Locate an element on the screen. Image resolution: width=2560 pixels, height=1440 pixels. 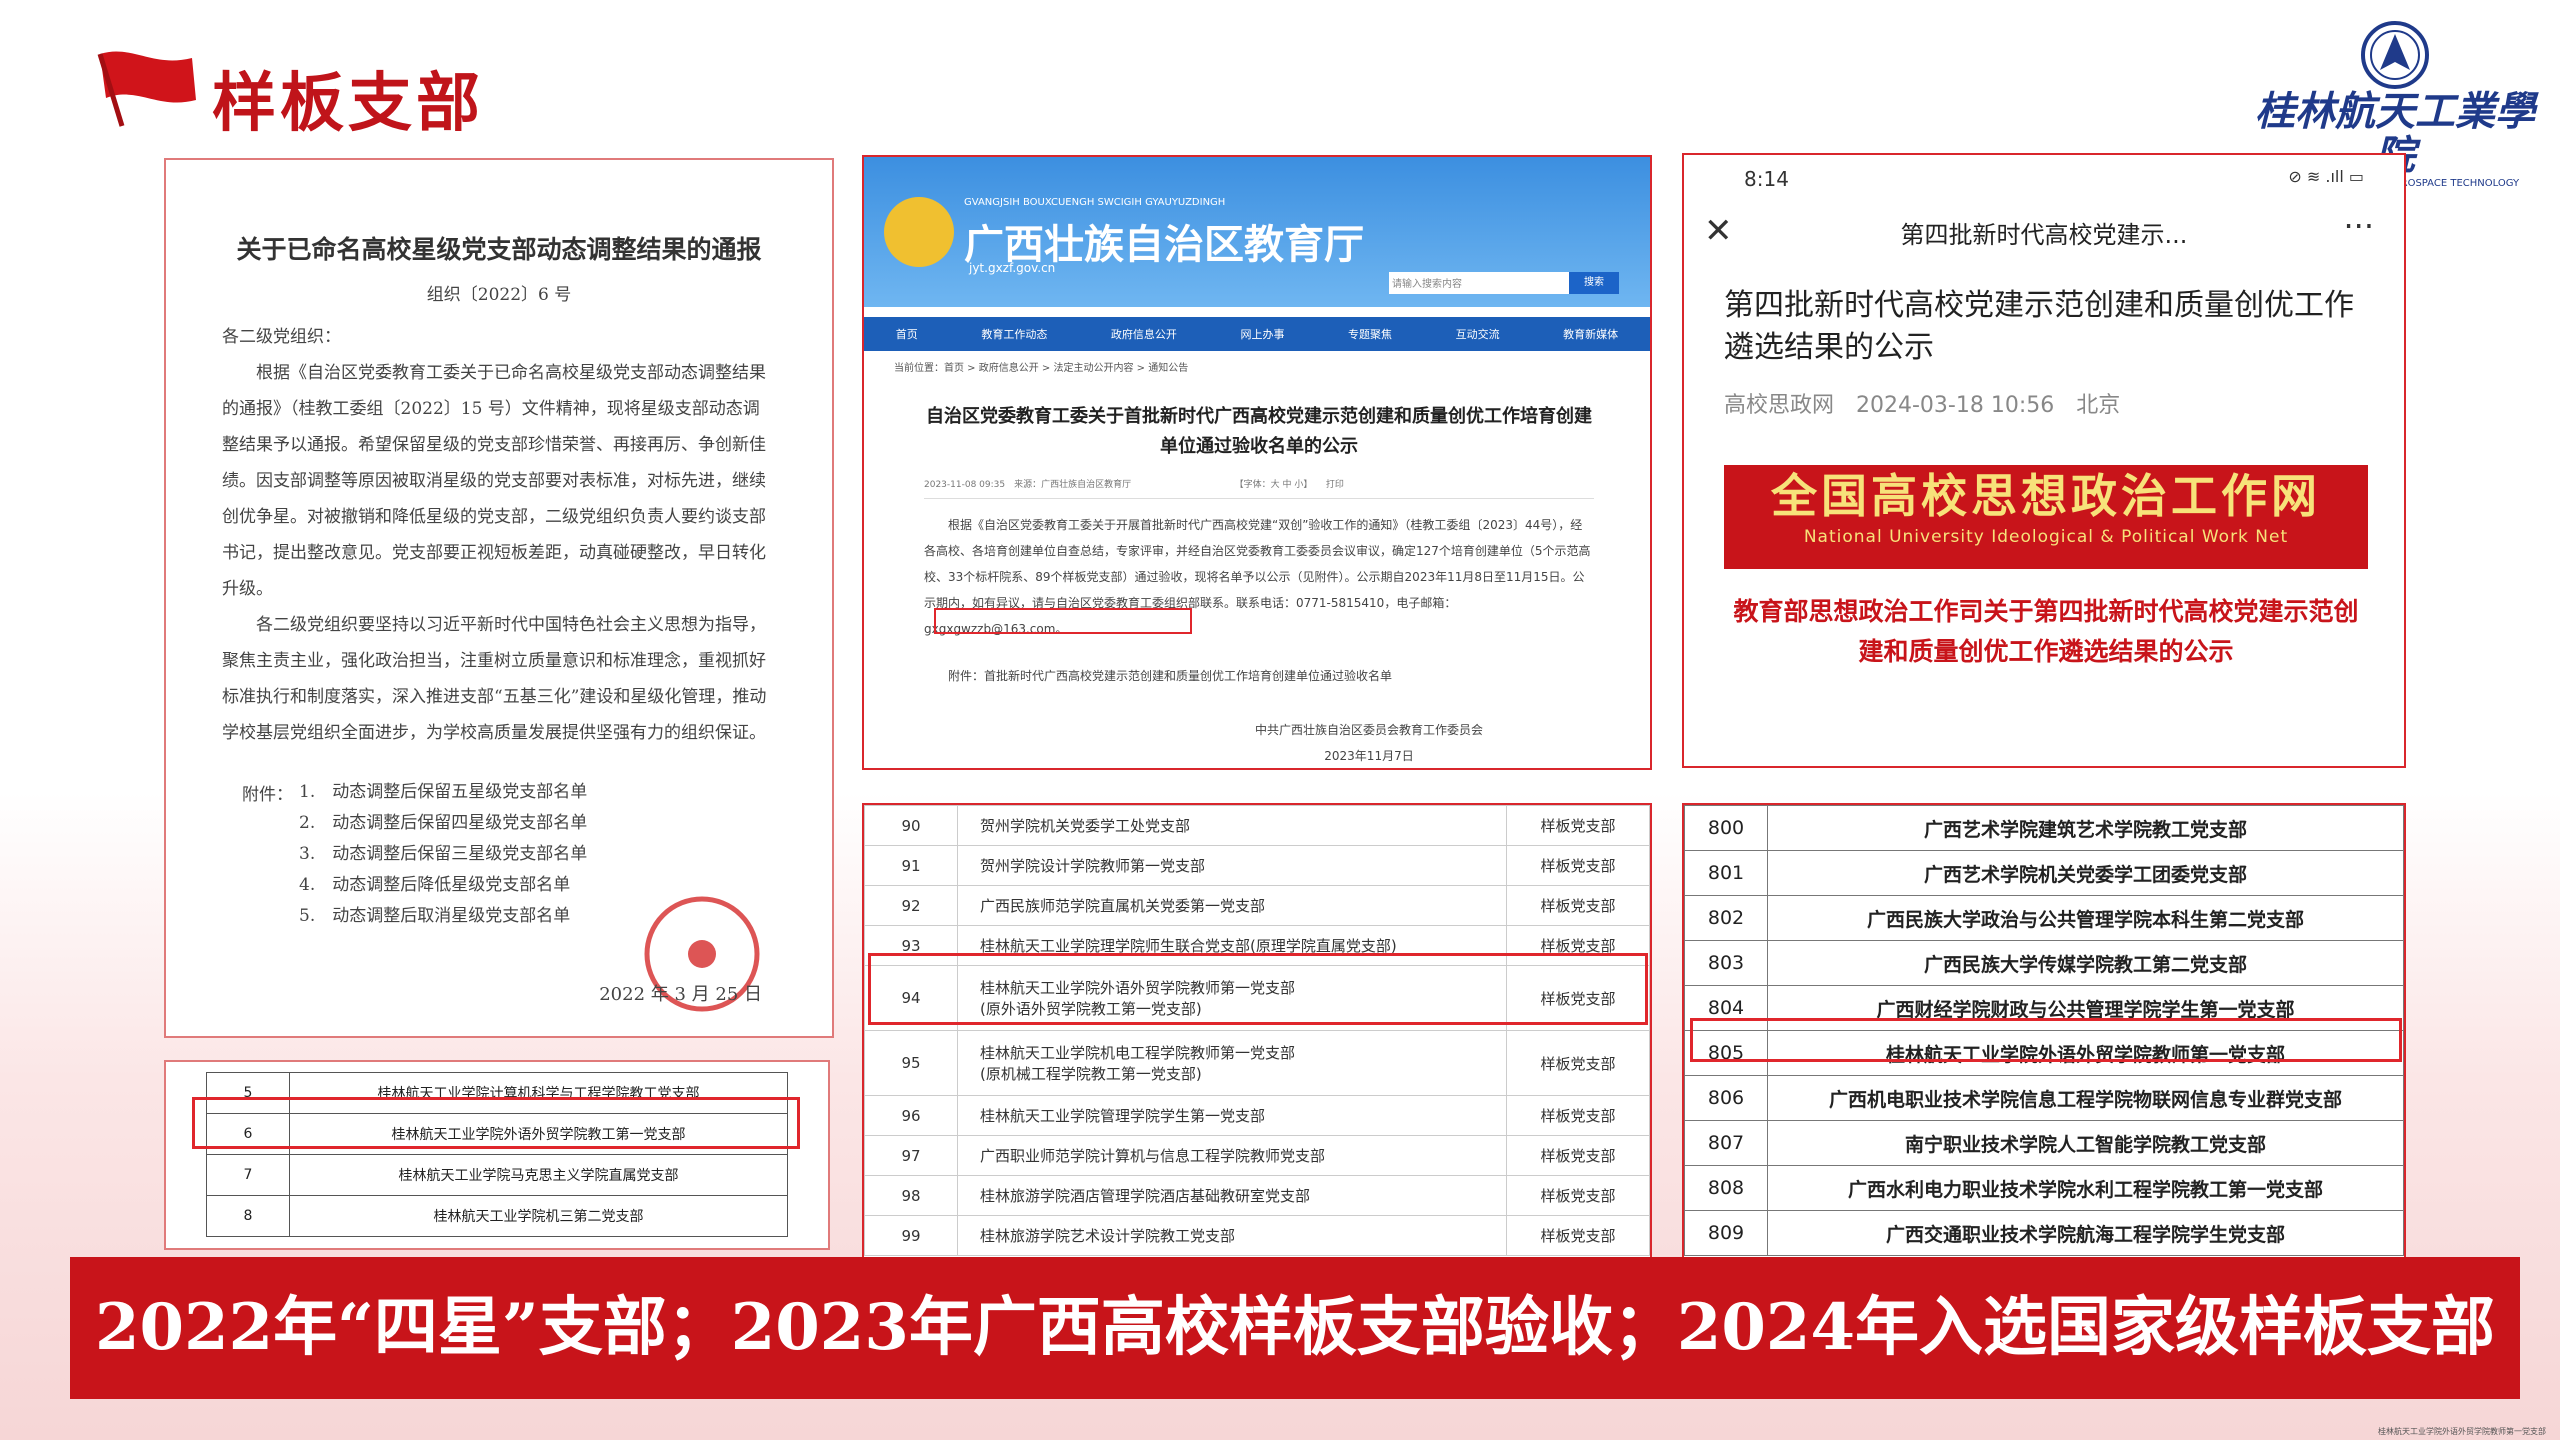
nav-item: 教育新媒体 is located at coordinates (1590, 334).